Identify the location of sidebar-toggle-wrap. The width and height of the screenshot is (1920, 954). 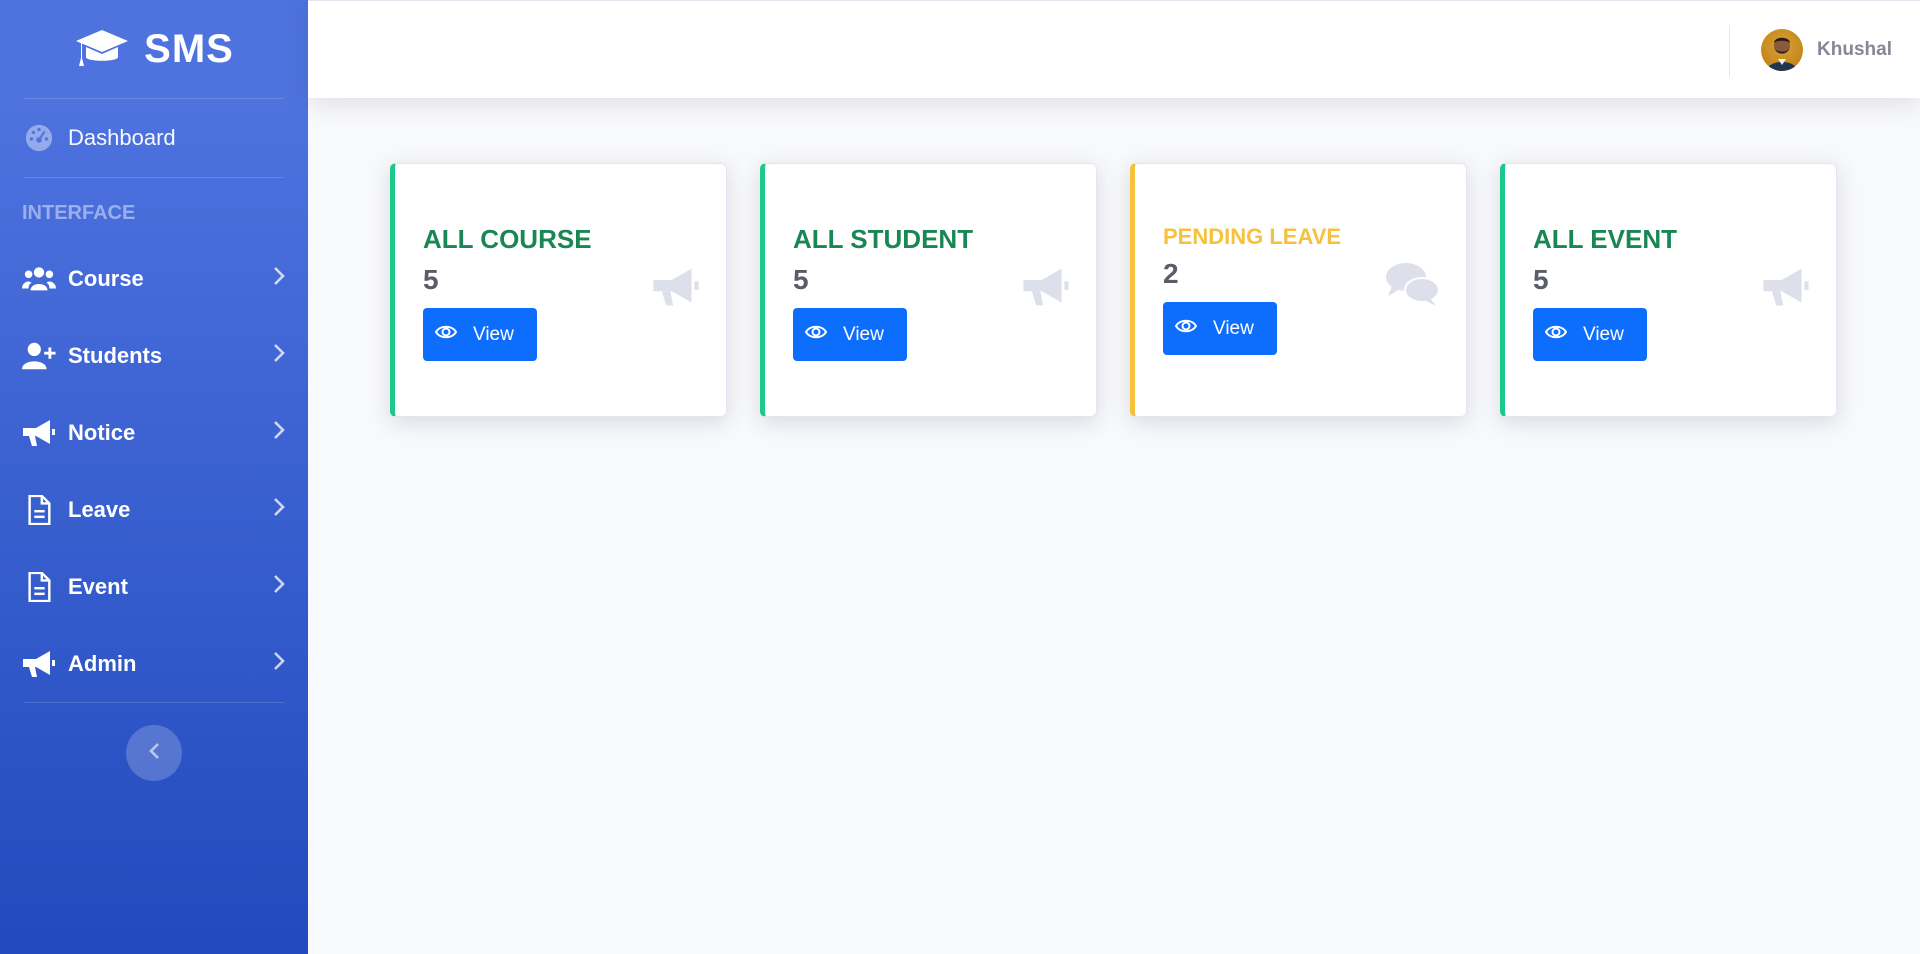
(154, 742).